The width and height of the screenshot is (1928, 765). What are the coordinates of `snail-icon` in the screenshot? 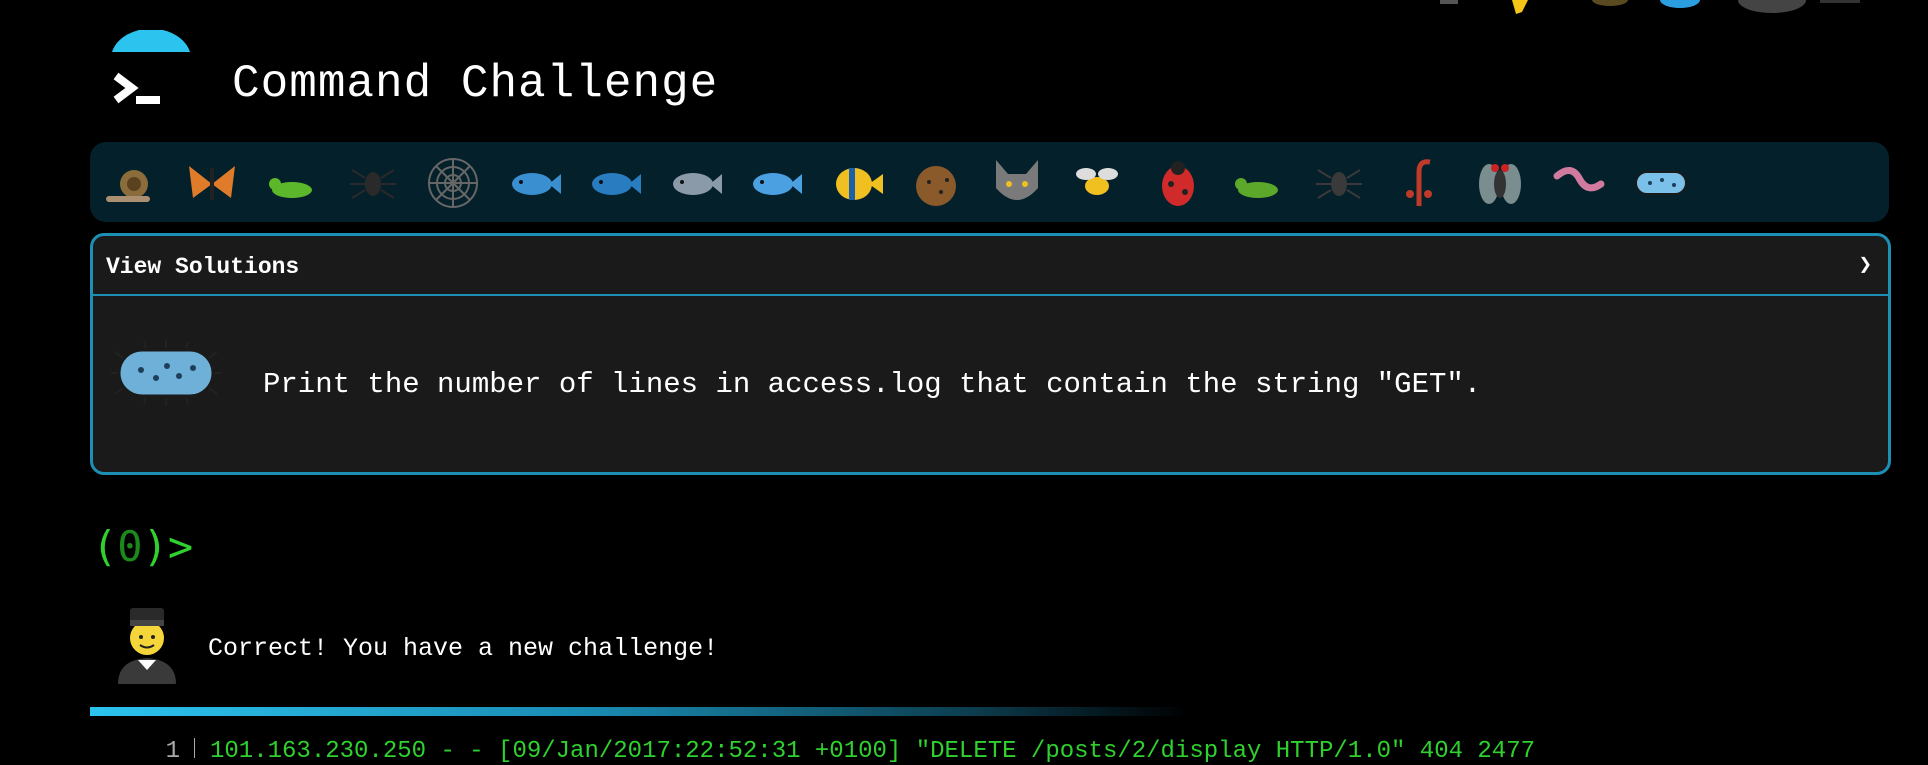 It's located at (128, 186).